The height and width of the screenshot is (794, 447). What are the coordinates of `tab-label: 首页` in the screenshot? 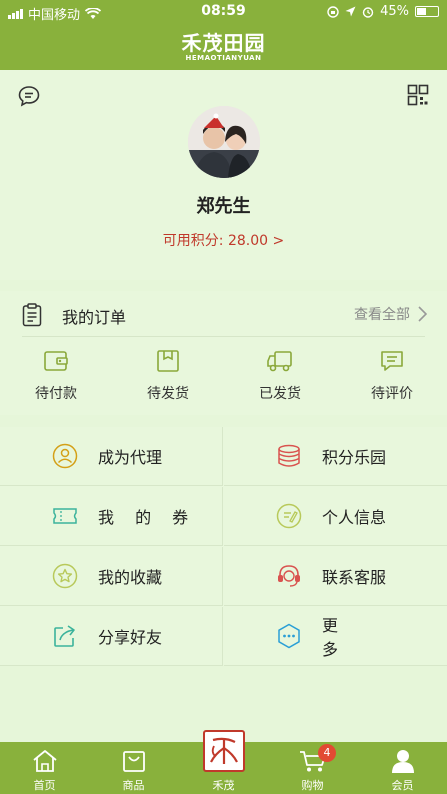 It's located at (44, 785).